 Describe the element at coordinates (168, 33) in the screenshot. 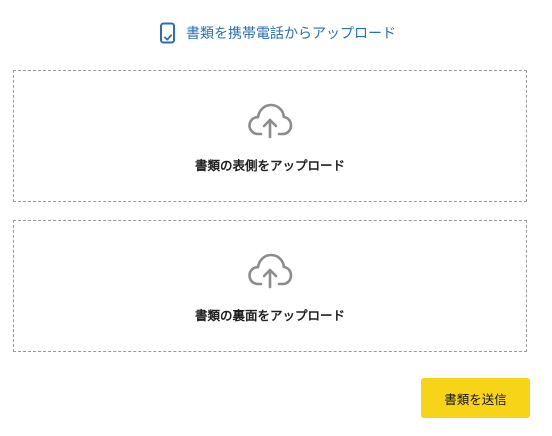

I see `phone-check-icon` at that location.